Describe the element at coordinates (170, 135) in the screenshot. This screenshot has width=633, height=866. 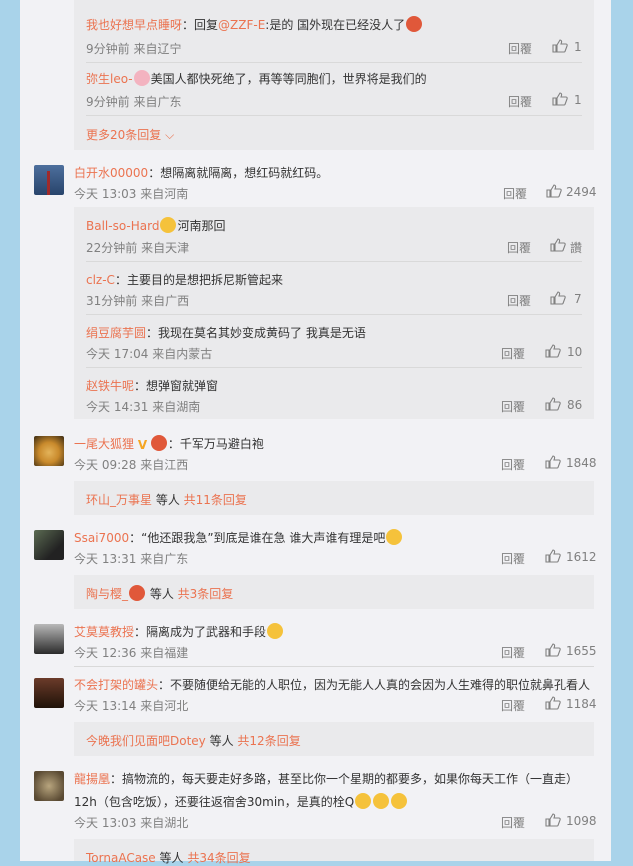
I see `chevron-down-icon: ⌵` at that location.